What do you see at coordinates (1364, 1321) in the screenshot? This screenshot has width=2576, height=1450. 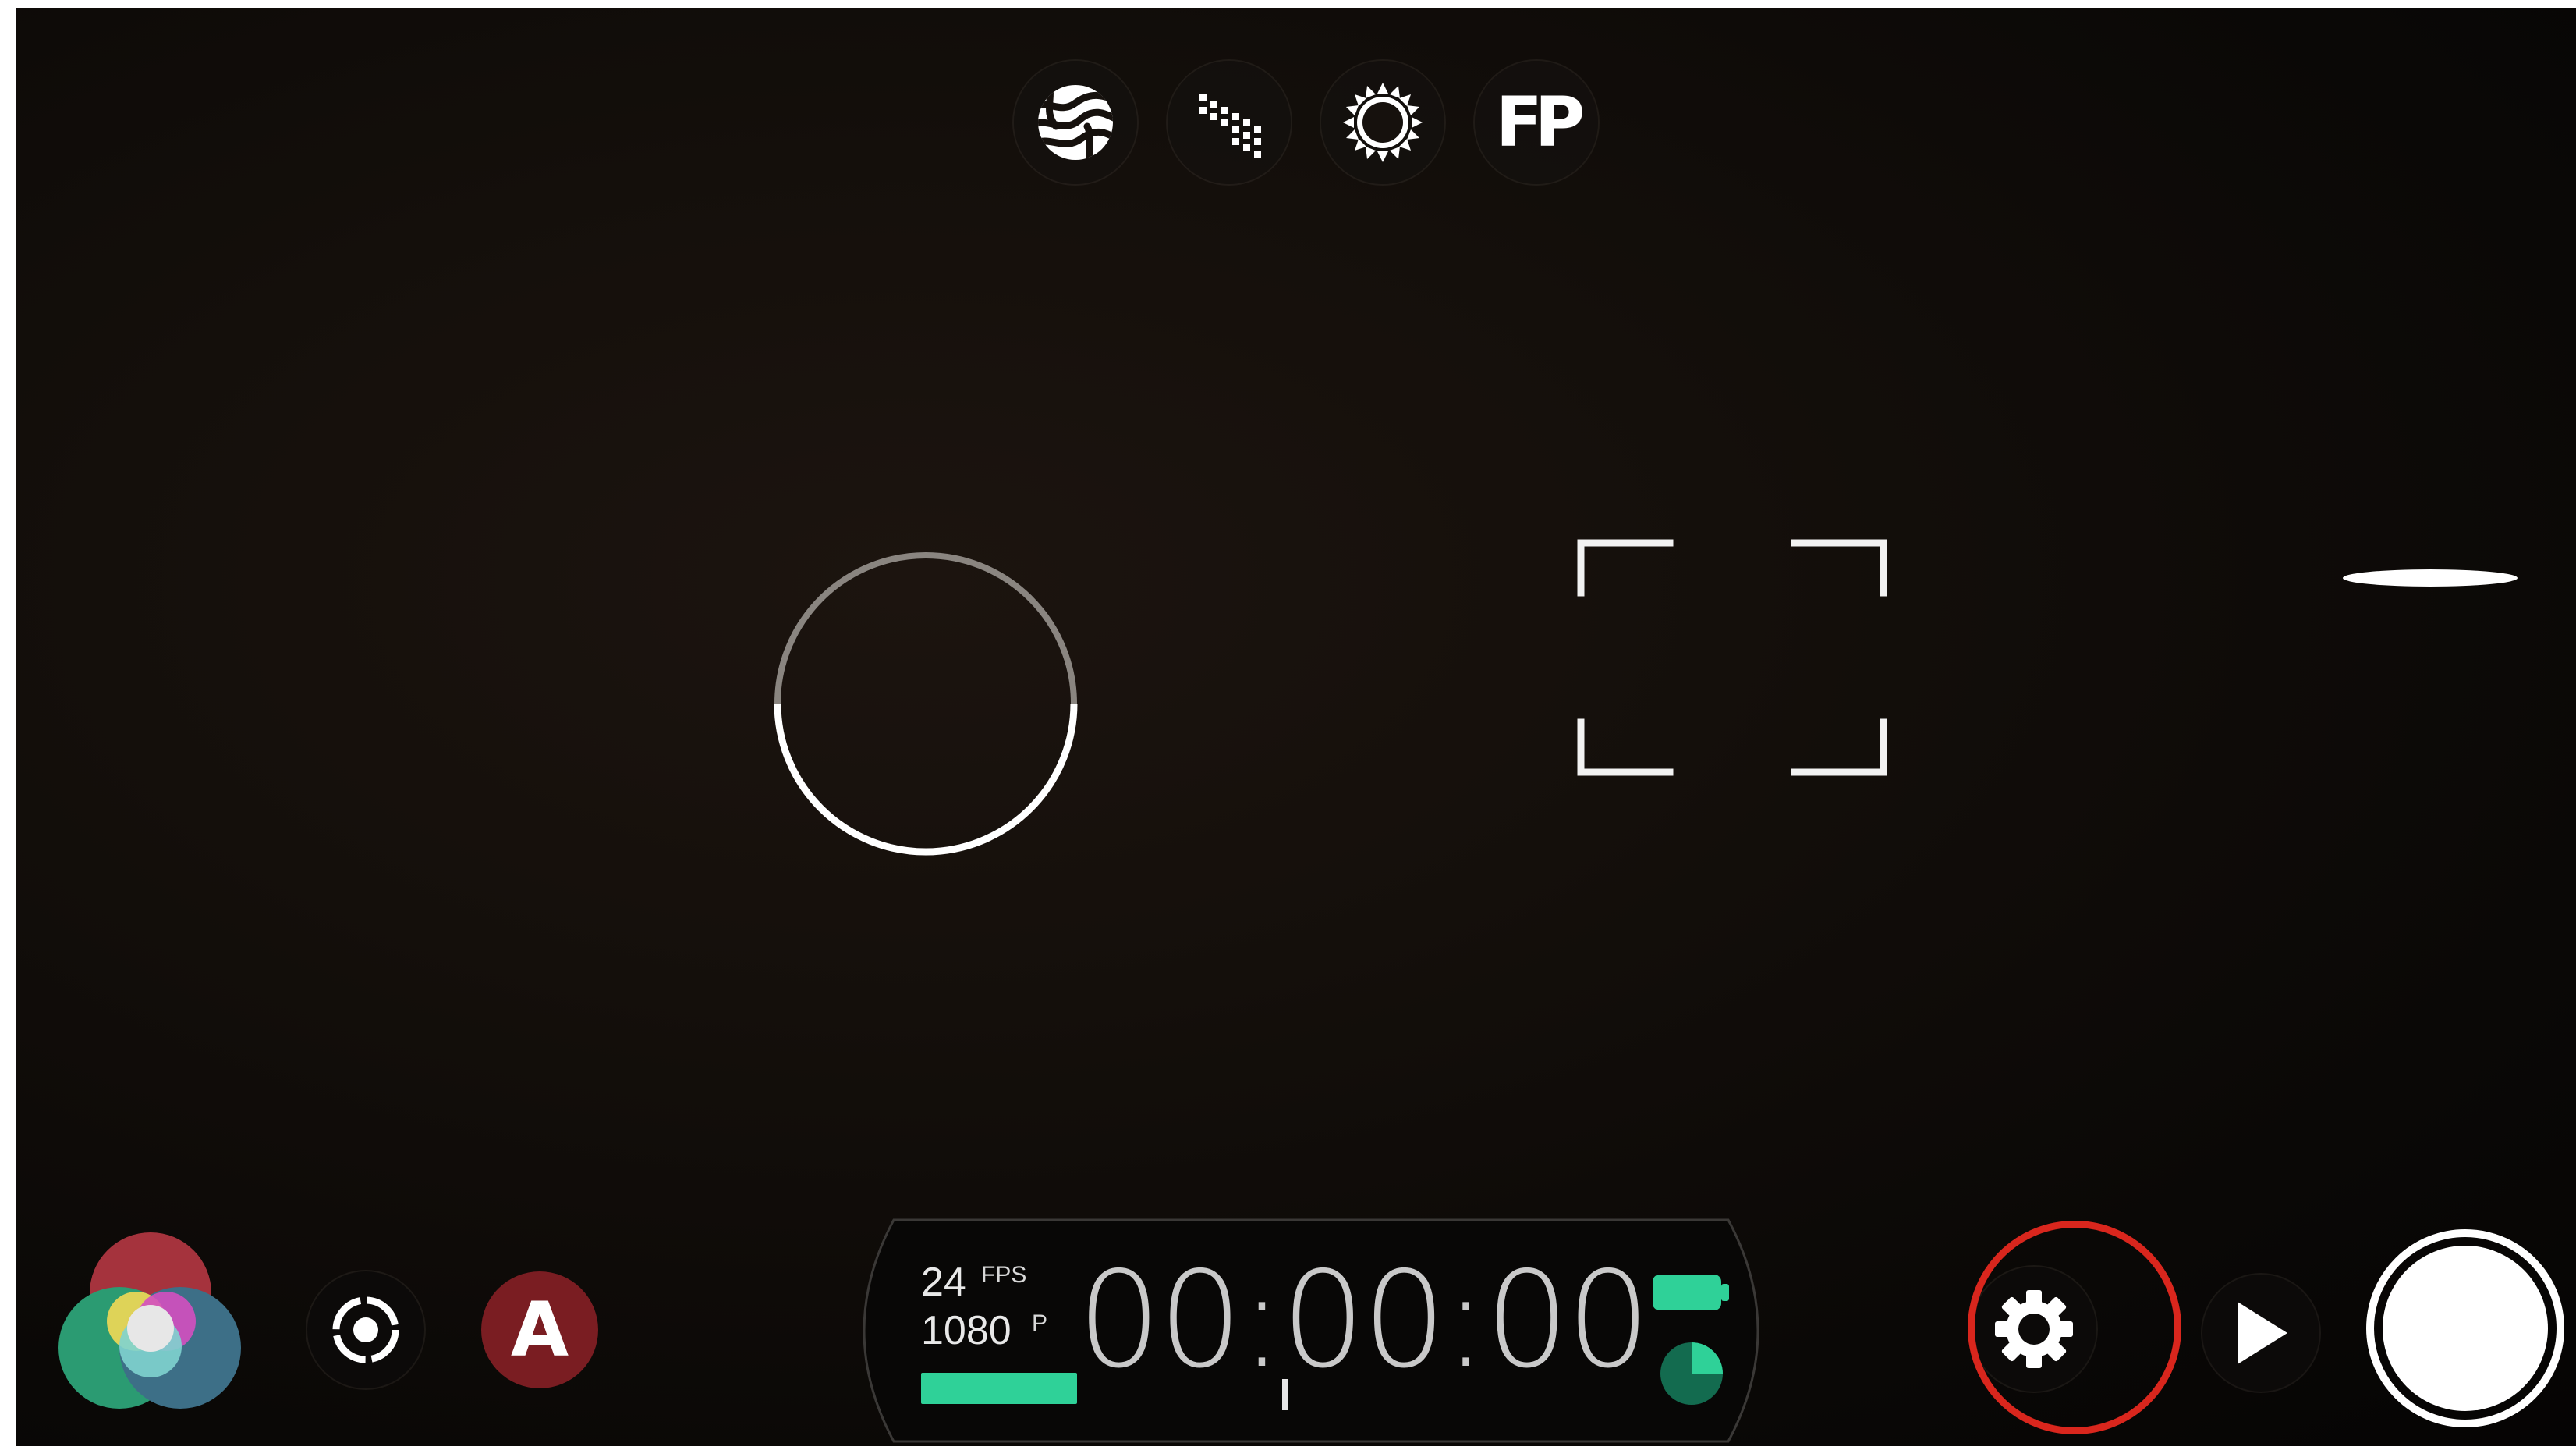 I see `timecode-display: 00:00:00` at bounding box center [1364, 1321].